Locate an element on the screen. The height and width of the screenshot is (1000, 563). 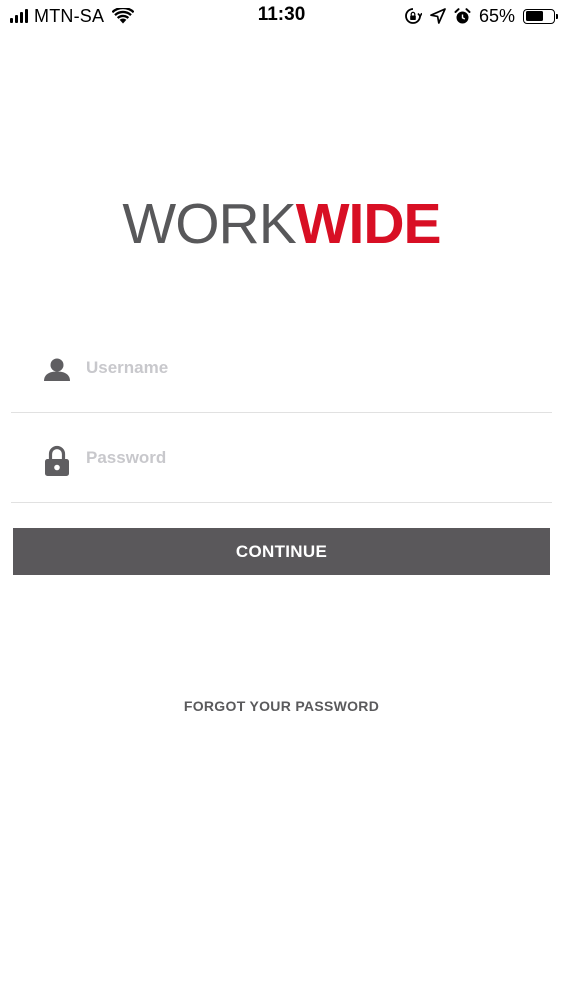
logo-text-wide: WIDE is located at coordinates (368, 224).